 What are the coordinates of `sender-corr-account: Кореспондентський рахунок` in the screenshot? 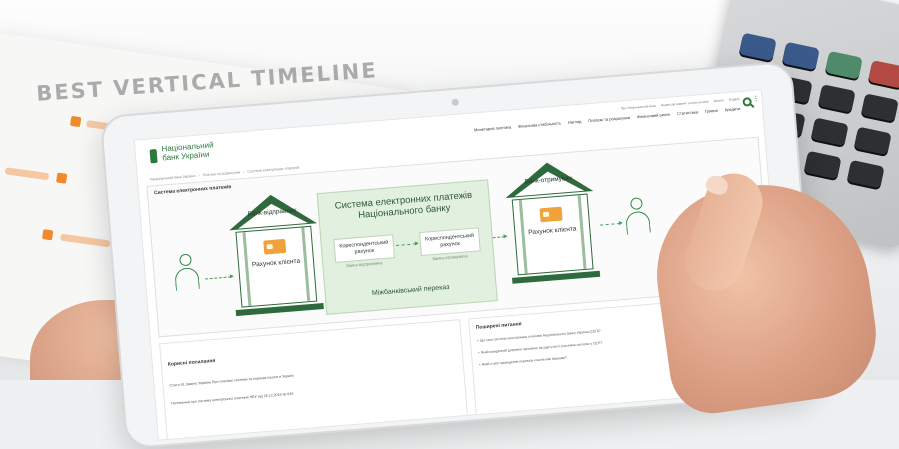 It's located at (364, 248).